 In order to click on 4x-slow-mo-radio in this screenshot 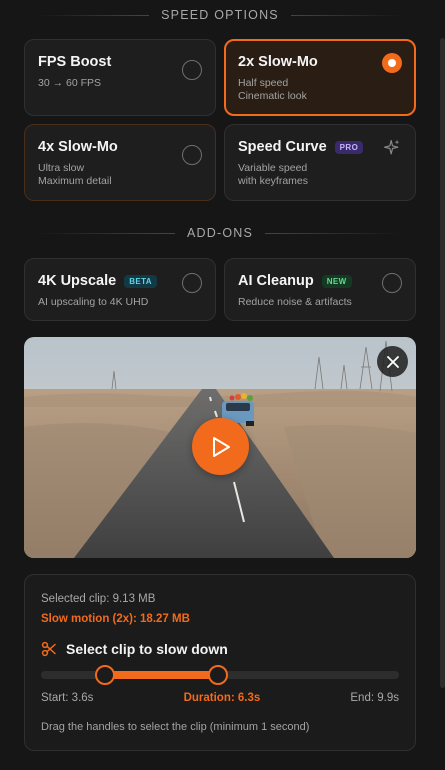, I will do `click(192, 155)`.